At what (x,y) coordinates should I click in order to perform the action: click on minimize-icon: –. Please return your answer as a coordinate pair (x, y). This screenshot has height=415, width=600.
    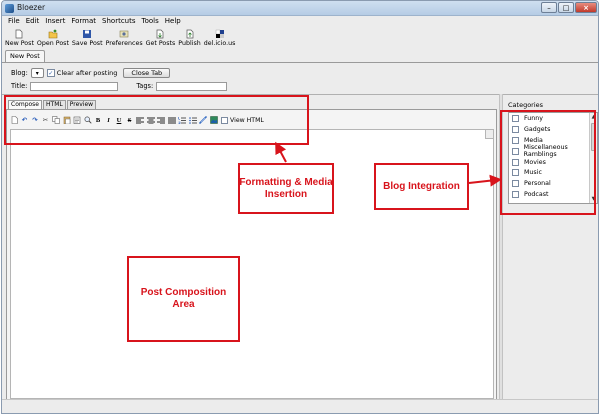
    Looking at the image, I should click on (549, 7).